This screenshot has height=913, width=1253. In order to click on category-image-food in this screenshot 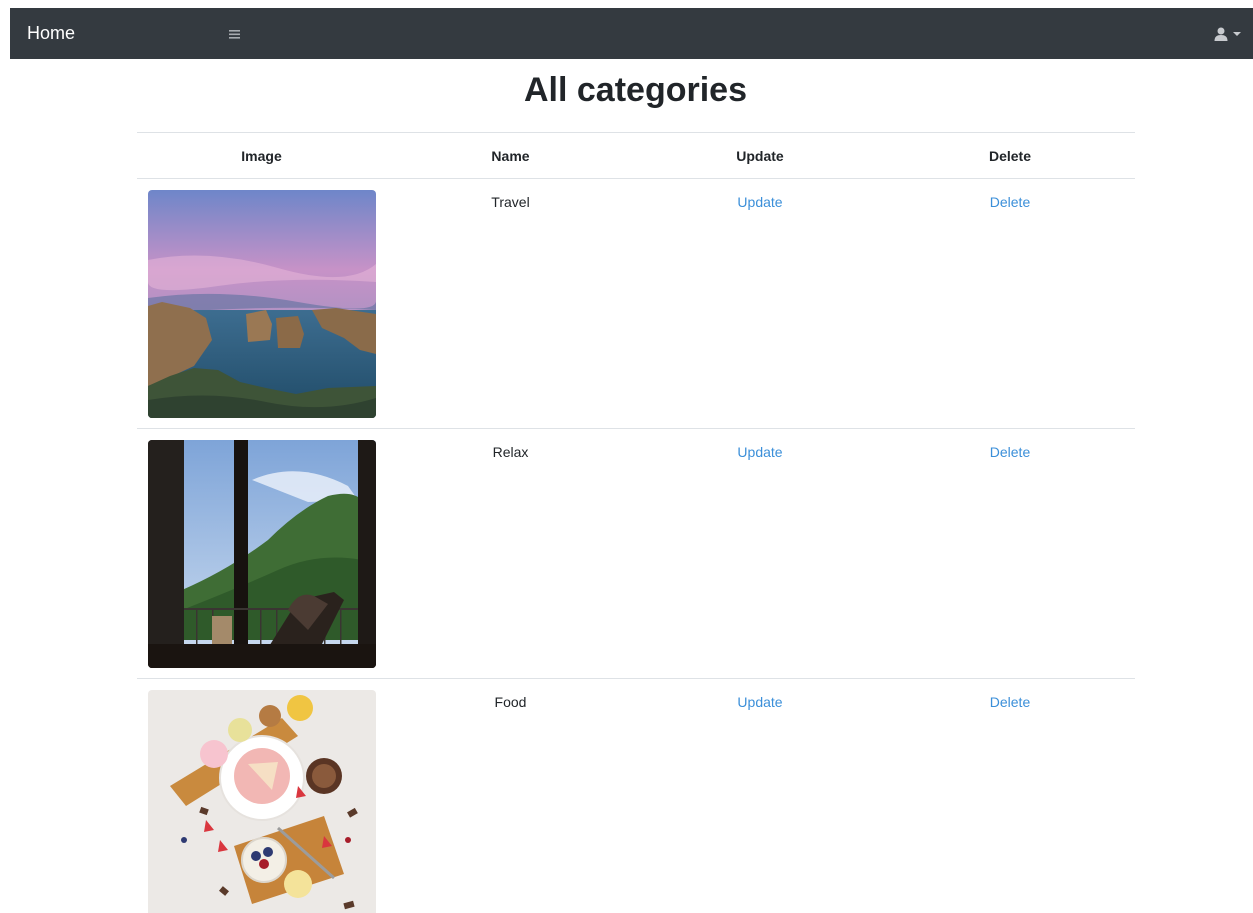, I will do `click(262, 801)`.